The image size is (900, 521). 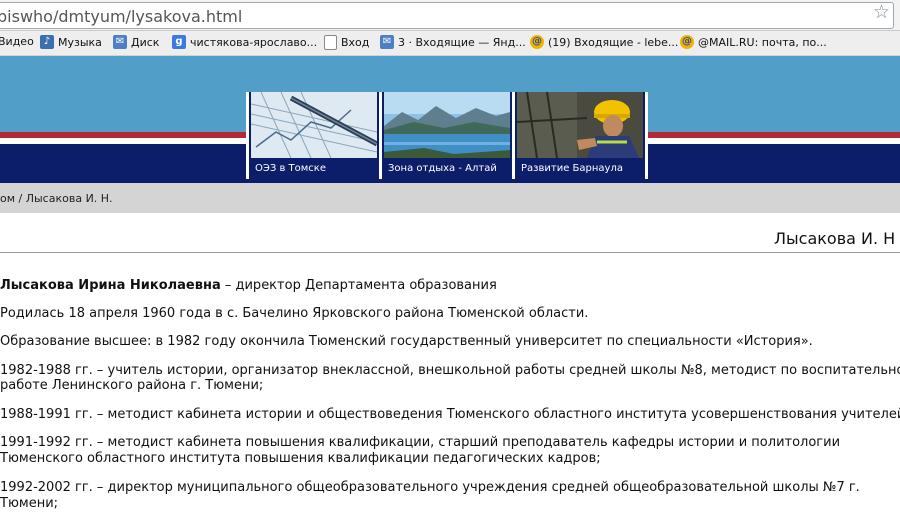 I want to click on browser-toolbar: biswho/dmtyum/lysakova.html ☆, so click(x=450, y=15).